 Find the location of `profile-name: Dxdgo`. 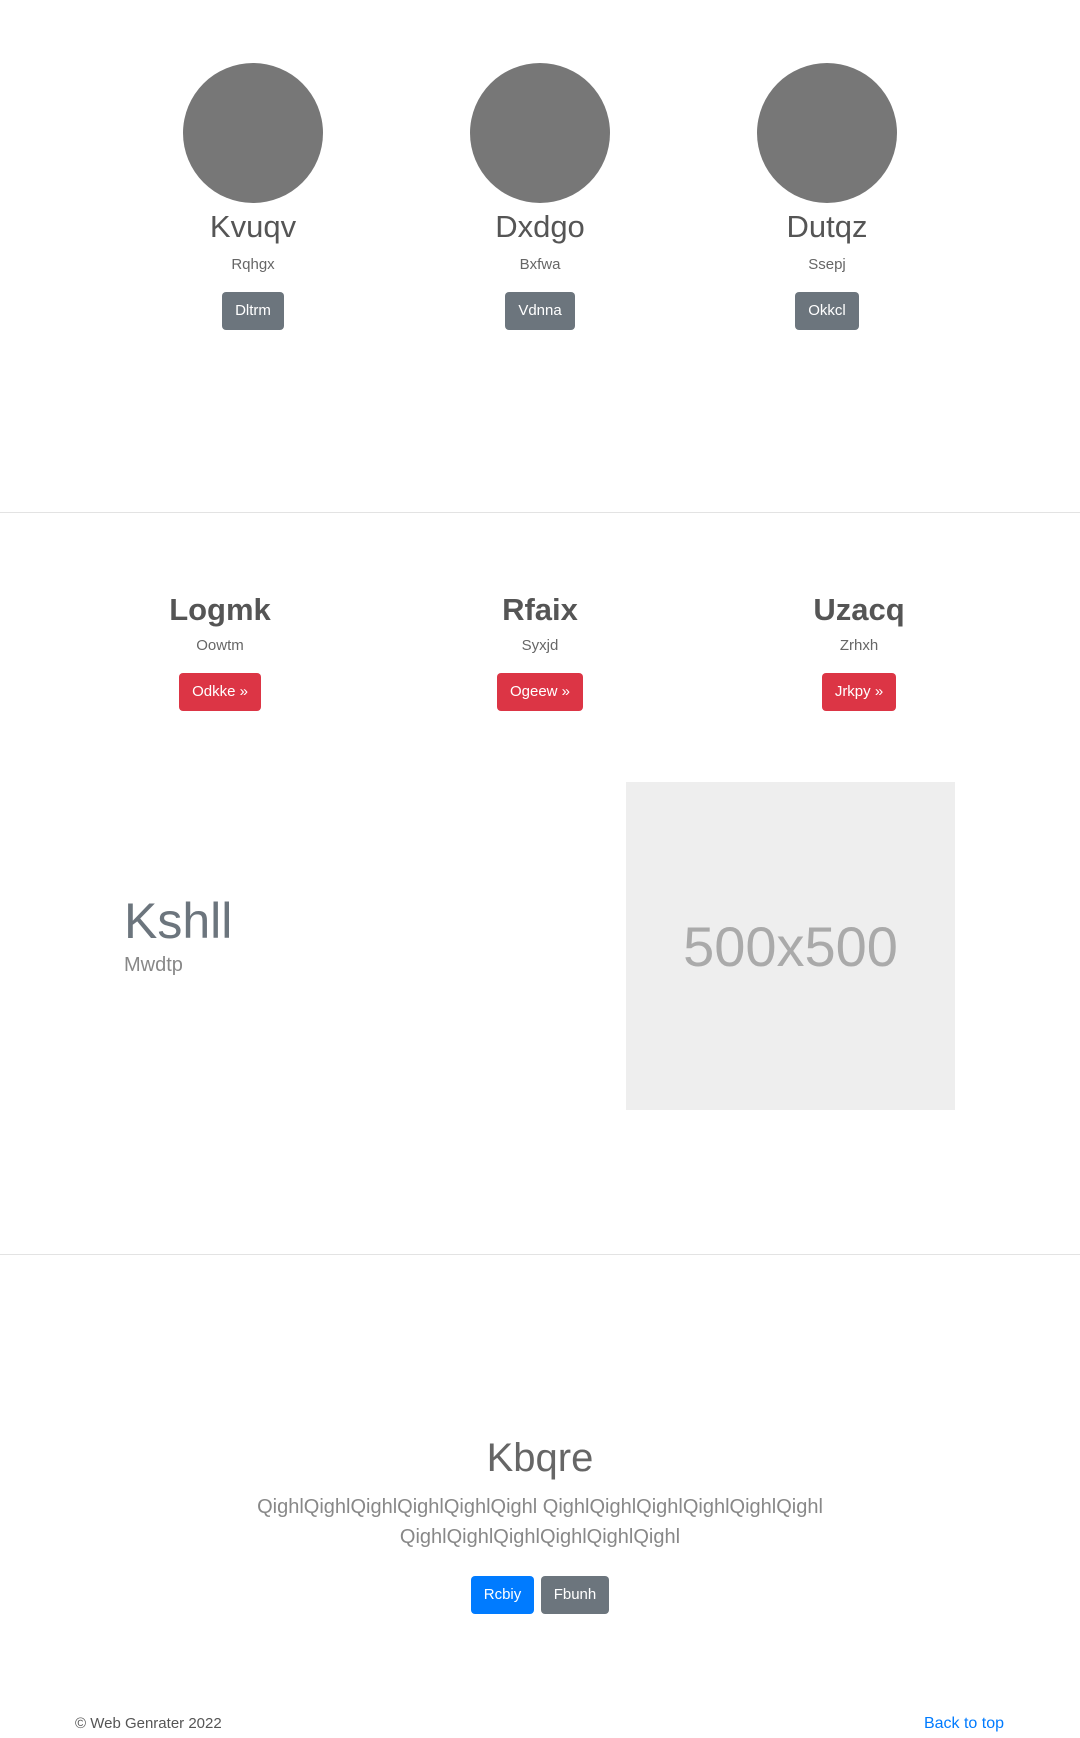

profile-name: Dxdgo is located at coordinates (540, 226).